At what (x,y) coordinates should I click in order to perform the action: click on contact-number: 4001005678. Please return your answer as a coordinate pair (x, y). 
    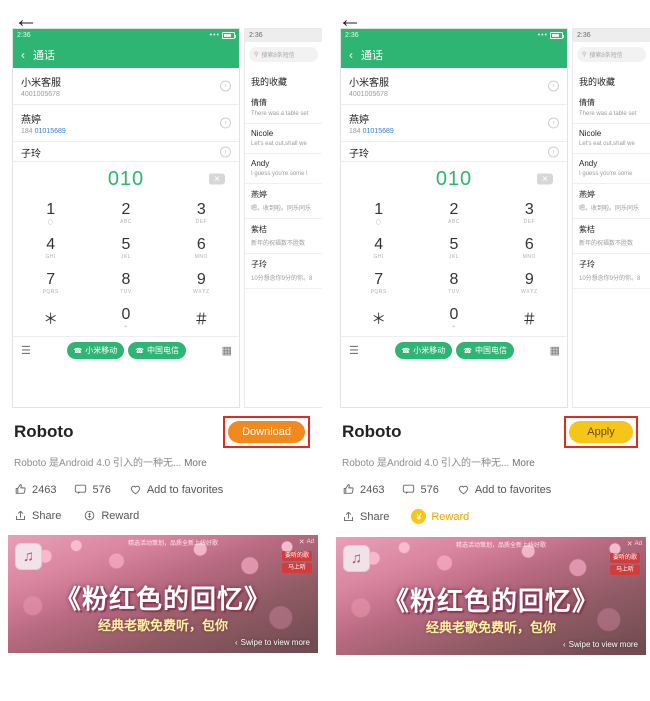
    Looking at the image, I should click on (40, 94).